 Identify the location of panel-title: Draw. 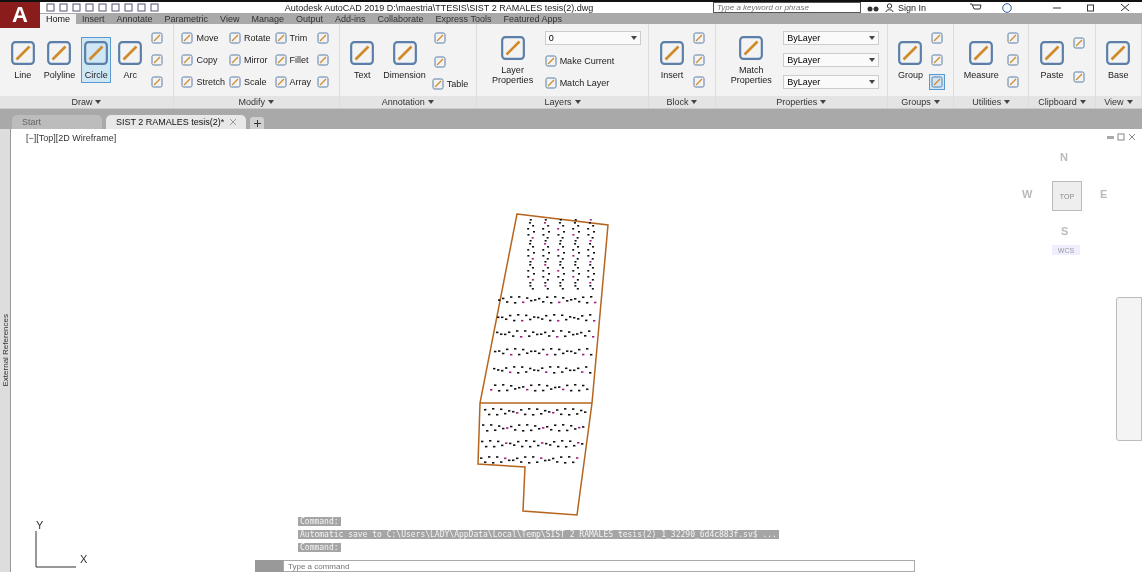
(82, 102).